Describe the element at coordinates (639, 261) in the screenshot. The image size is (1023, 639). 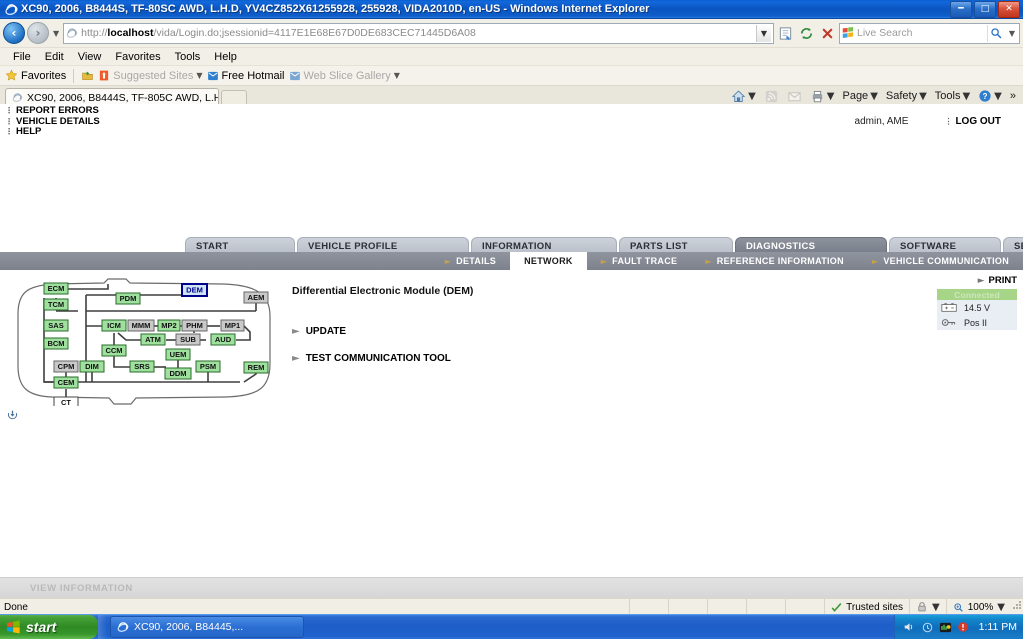
I see `subtab-fault-trace: ► FAULT TRACE` at that location.